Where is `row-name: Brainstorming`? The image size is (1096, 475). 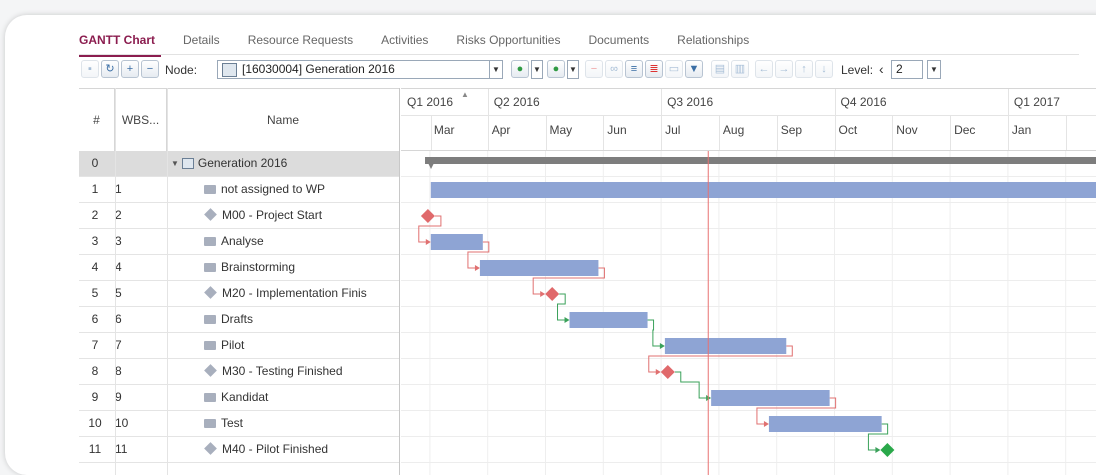 row-name: Brainstorming is located at coordinates (258, 267).